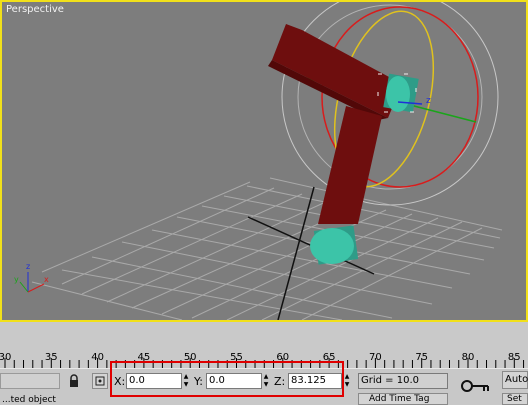 The image size is (528, 405). What do you see at coordinates (28, 266) in the screenshot?
I see `tripod-z-label: z` at bounding box center [28, 266].